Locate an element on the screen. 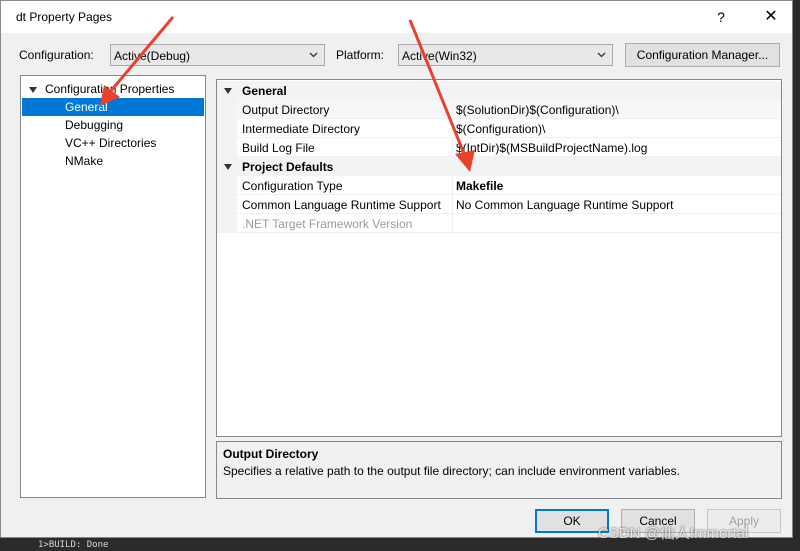 Image resolution: width=800 pixels, height=551 pixels. console-output-text: 1>BUILD: Done is located at coordinates (73, 545).